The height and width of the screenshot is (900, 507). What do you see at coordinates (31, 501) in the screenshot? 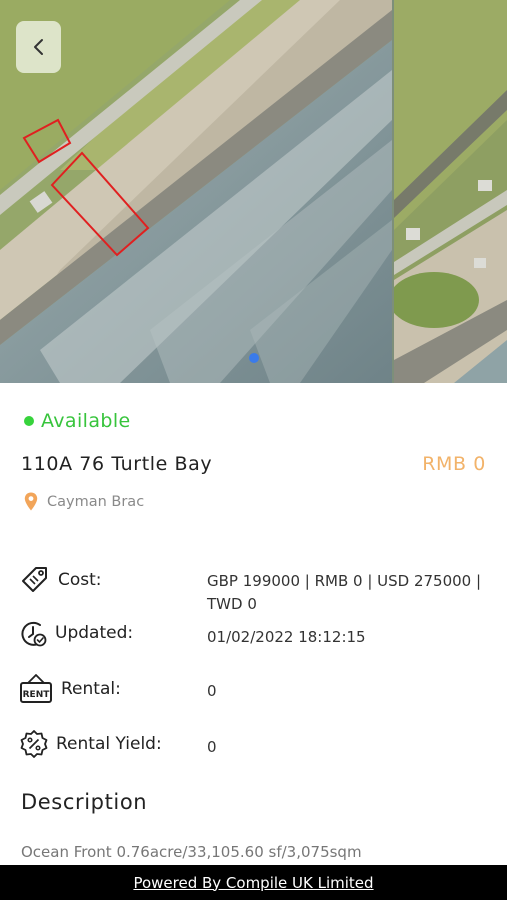
I see `map-pin-icon` at bounding box center [31, 501].